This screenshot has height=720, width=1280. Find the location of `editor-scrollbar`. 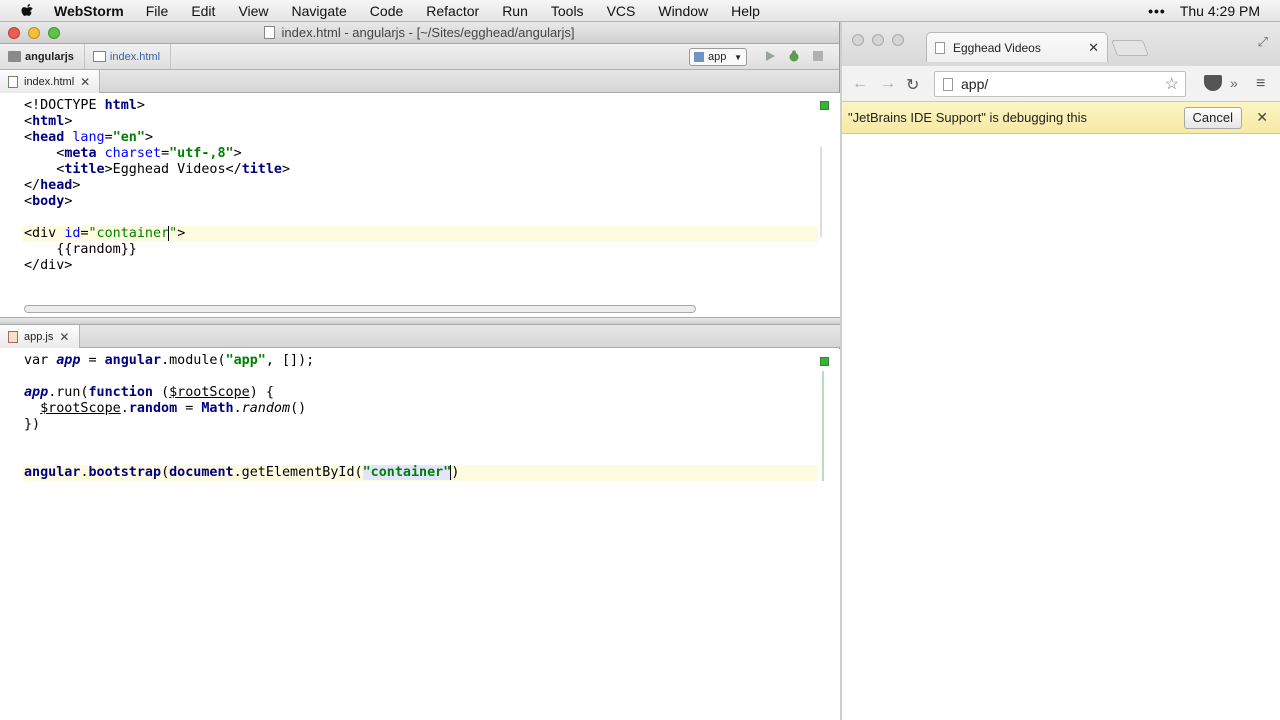

editor-scrollbar is located at coordinates (821, 192).